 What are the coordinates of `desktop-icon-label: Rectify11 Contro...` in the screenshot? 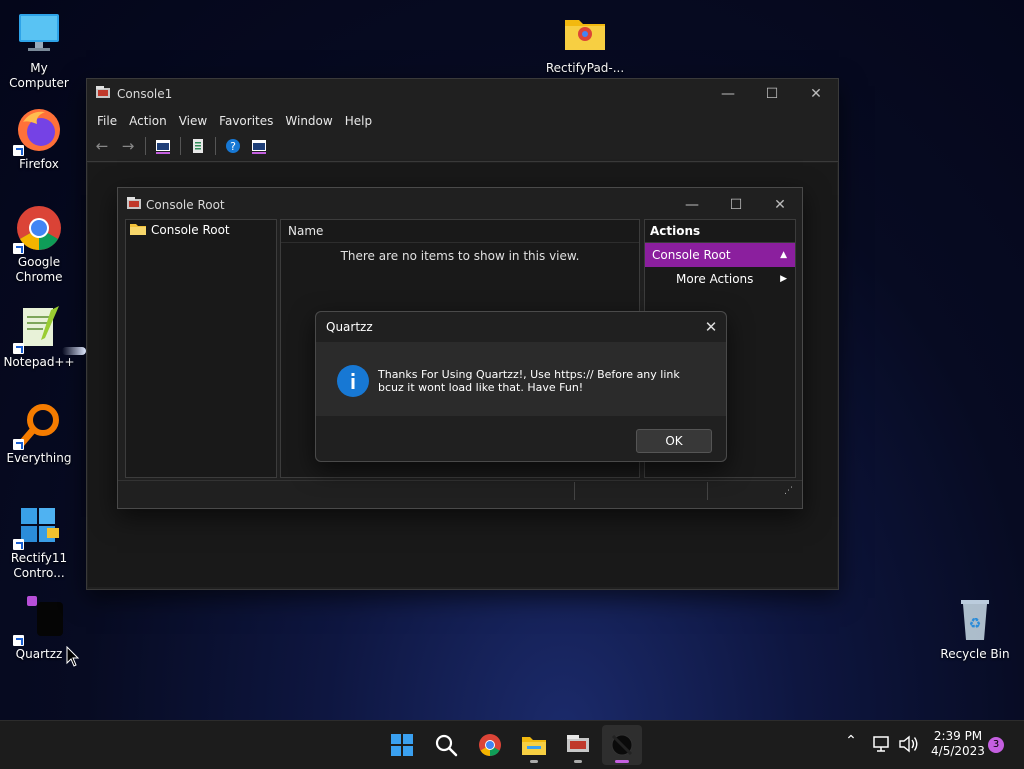 It's located at (39, 565).